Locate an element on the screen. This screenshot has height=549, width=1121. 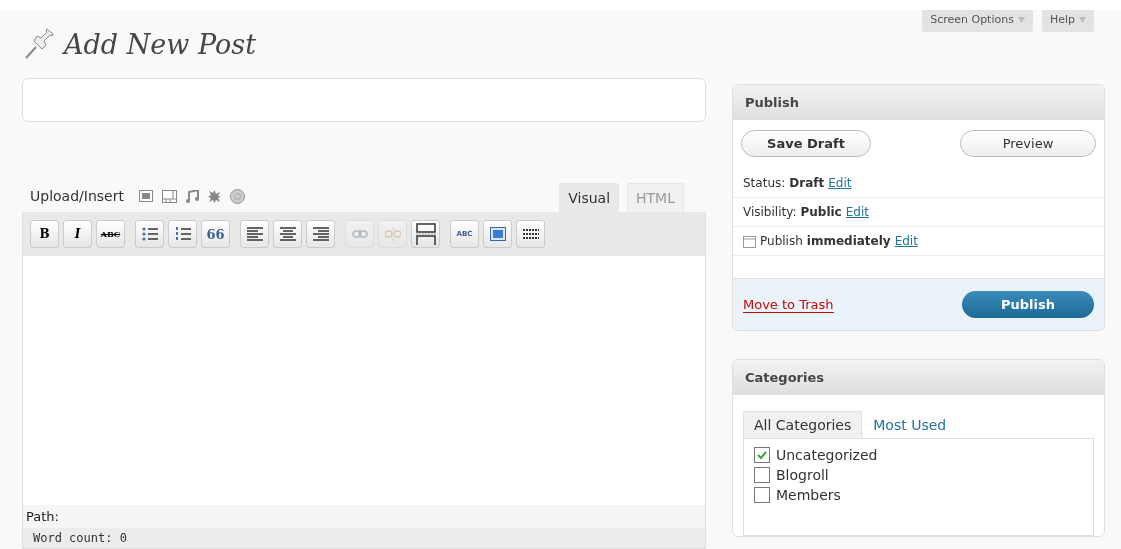
align-center-button is located at coordinates (287, 234).